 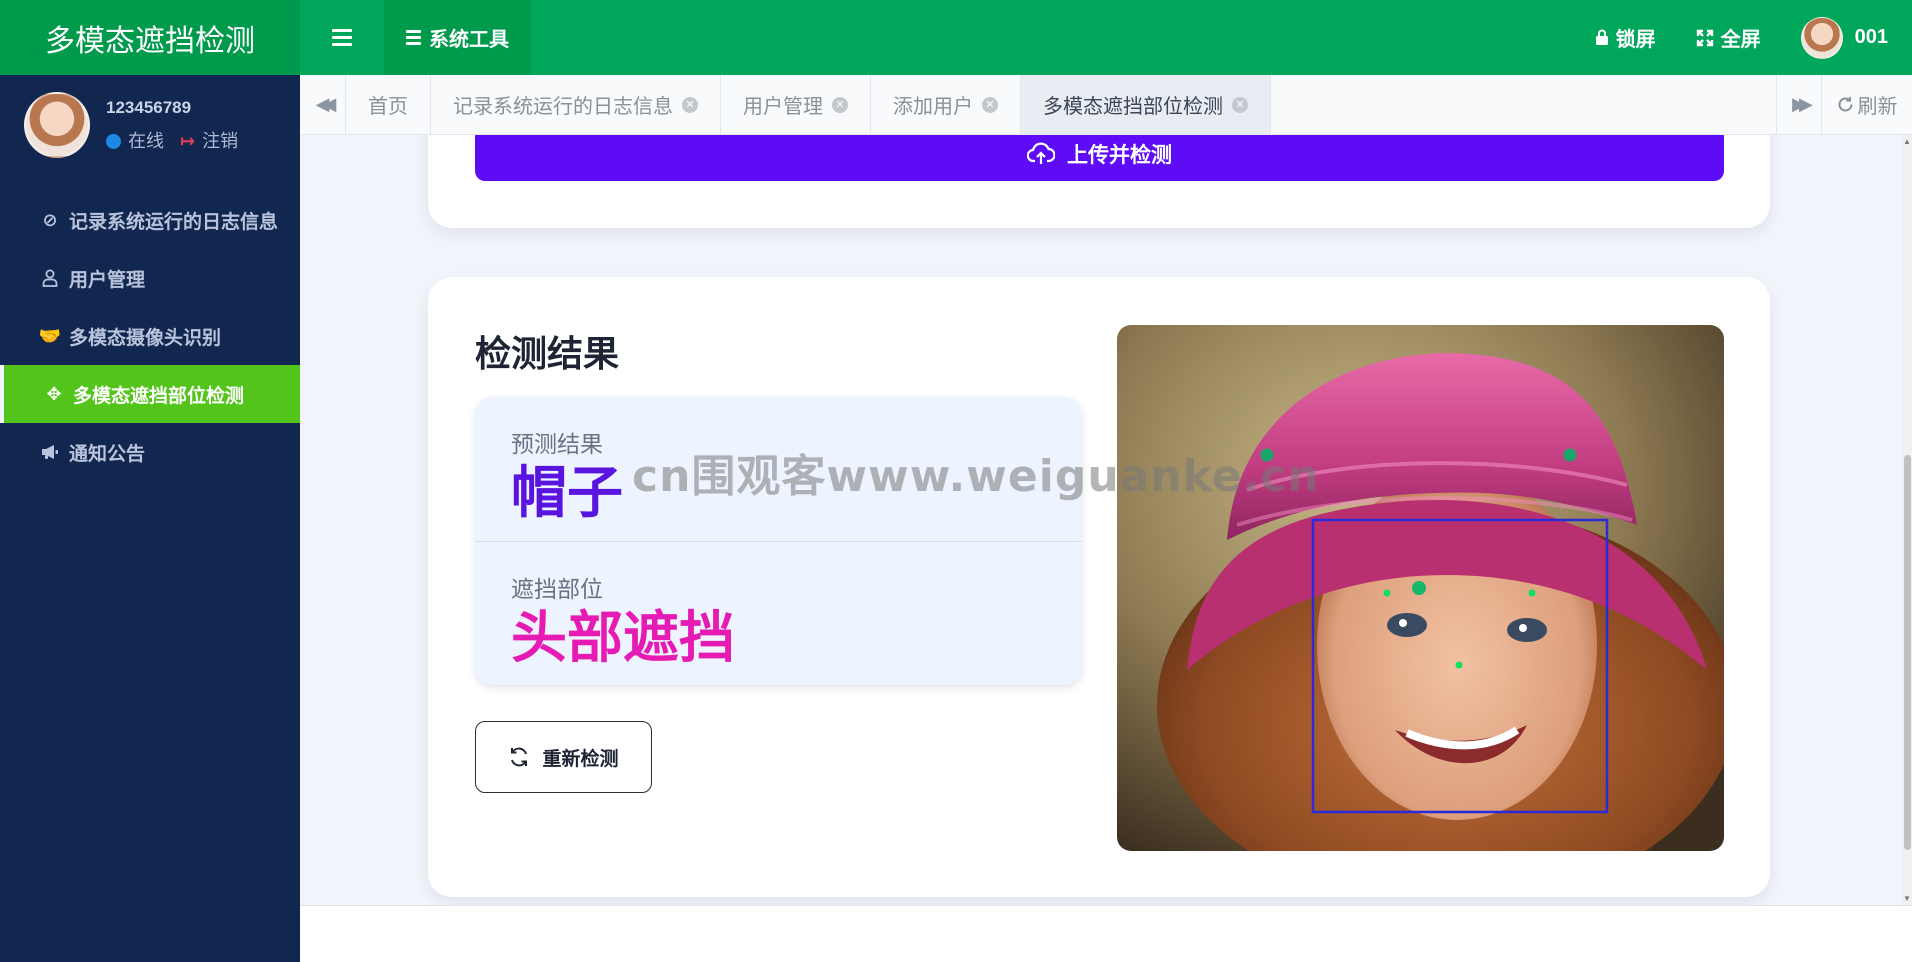 What do you see at coordinates (1740, 40) in the screenshot?
I see `fullscreen-label: 全屏` at bounding box center [1740, 40].